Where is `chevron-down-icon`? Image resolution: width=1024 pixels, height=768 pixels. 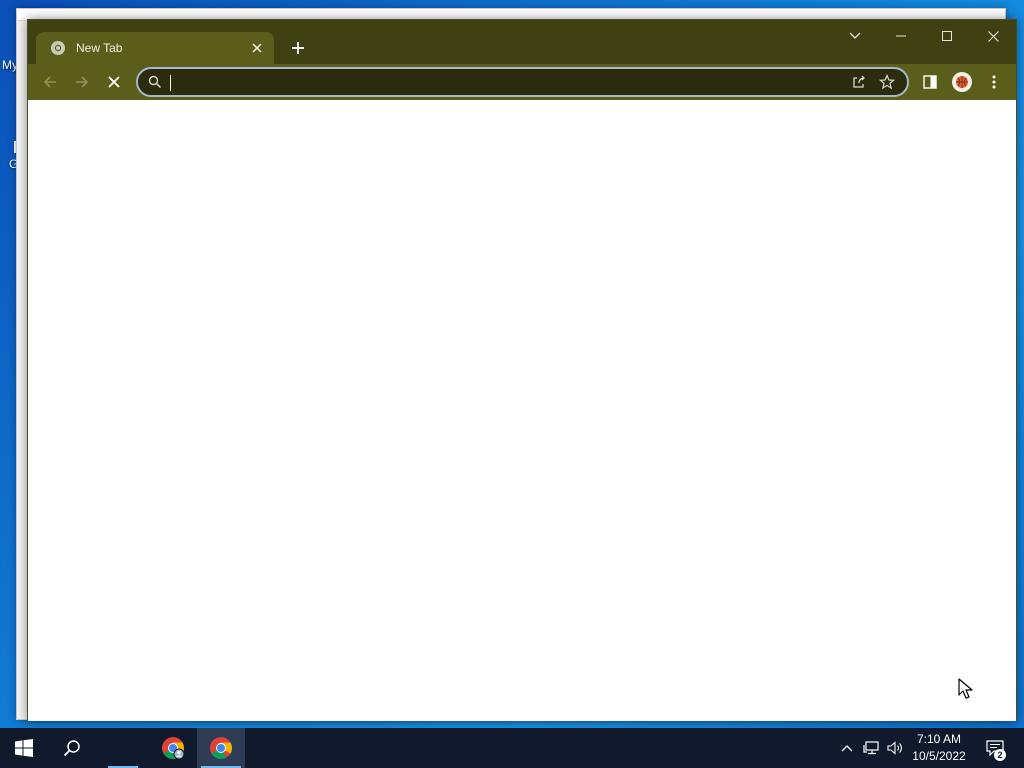
chevron-down-icon is located at coordinates (855, 36).